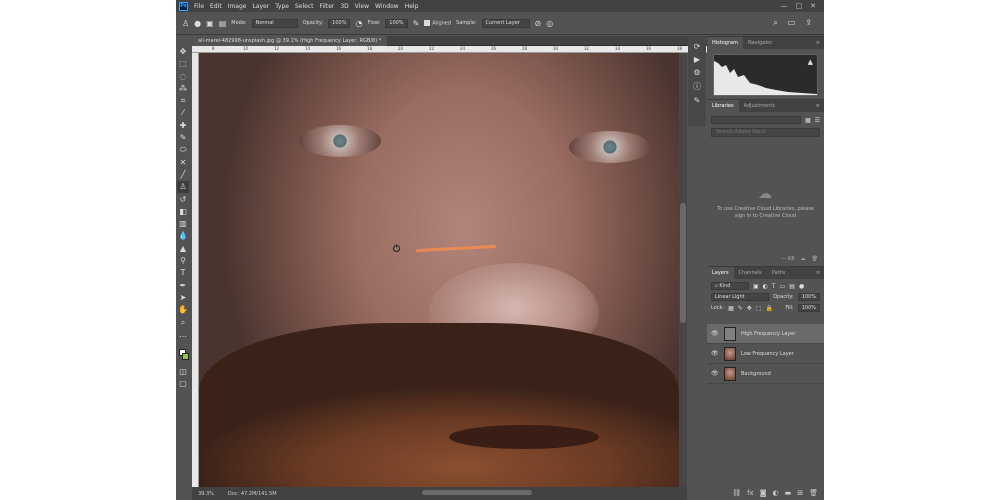  Describe the element at coordinates (183, 309) in the screenshot. I see `hand-tool-icon: ✋` at that location.